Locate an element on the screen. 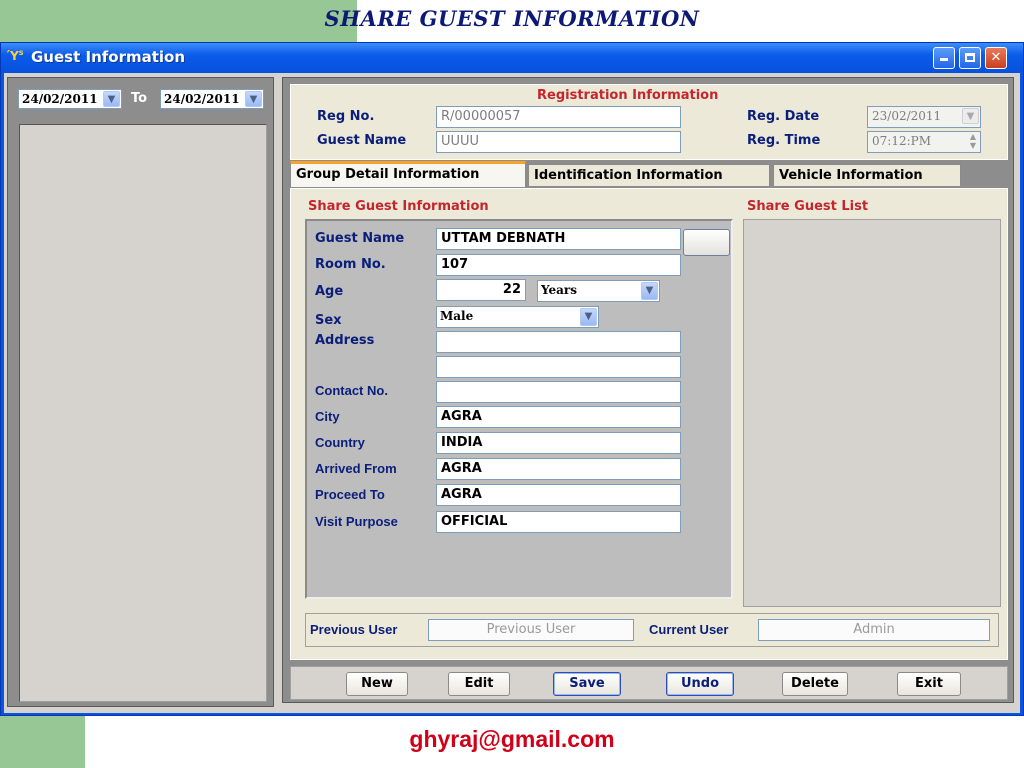  app-icon: Ύs is located at coordinates (15, 55).